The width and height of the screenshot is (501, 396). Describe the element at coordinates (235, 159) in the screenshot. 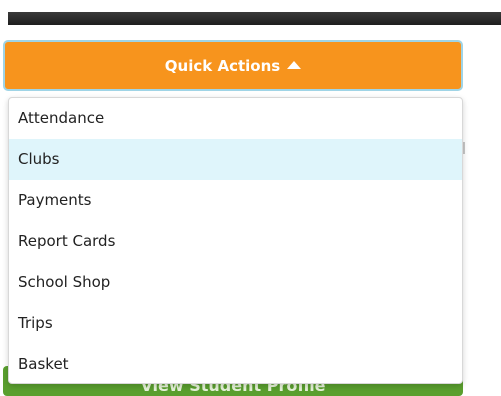

I see `menu-item-clubs: Clubs` at that location.